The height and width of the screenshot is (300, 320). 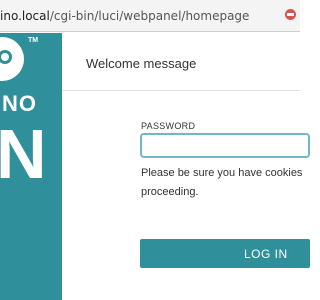 I want to click on address-bar: ino.local/cgi-bin/luci/webpanel/homepage, so click(x=150, y=16).